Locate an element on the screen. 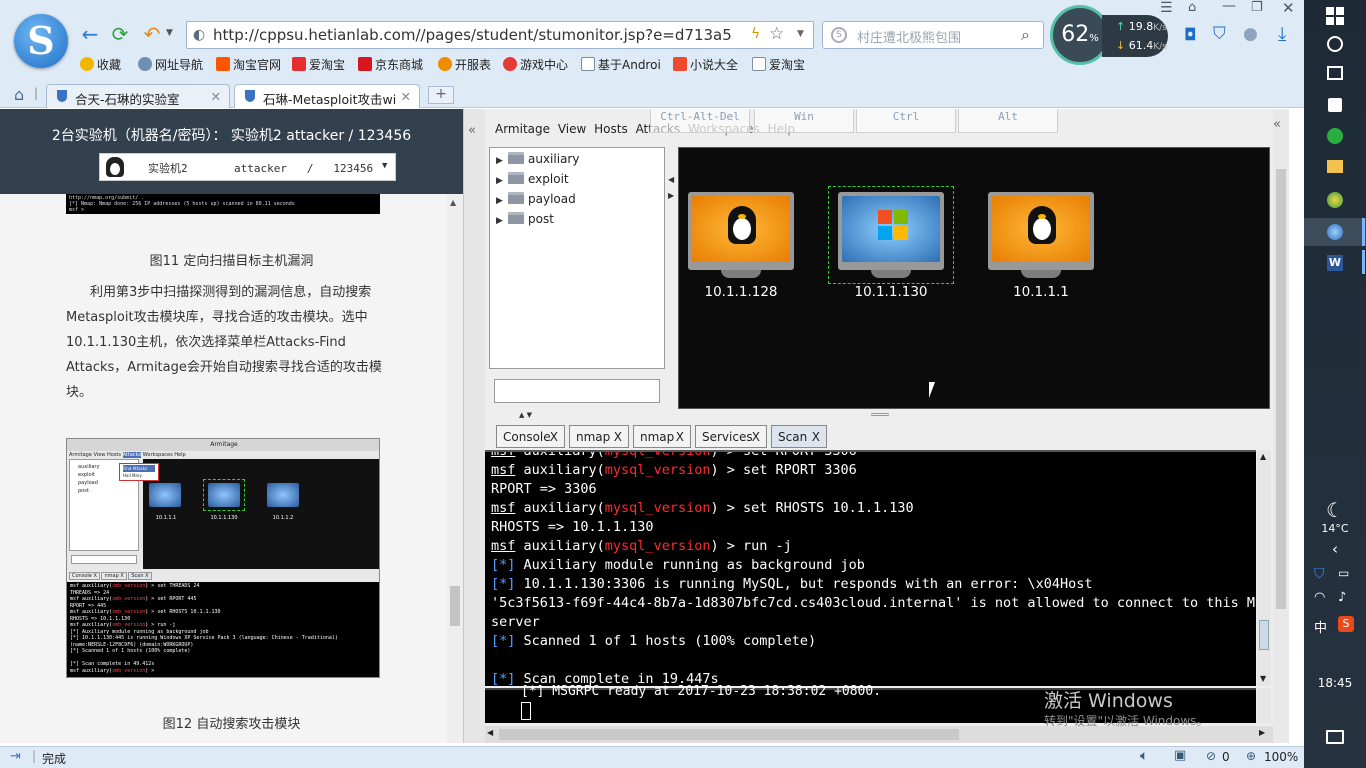  lightning-icon: ϟ is located at coordinates (755, 34).